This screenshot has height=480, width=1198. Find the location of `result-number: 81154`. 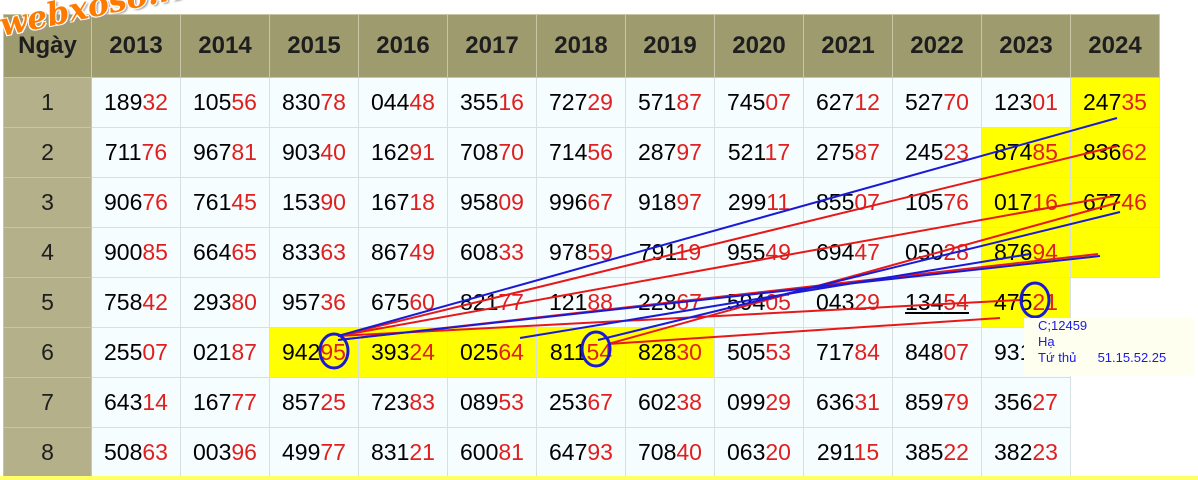

result-number: 81154 is located at coordinates (581, 352).